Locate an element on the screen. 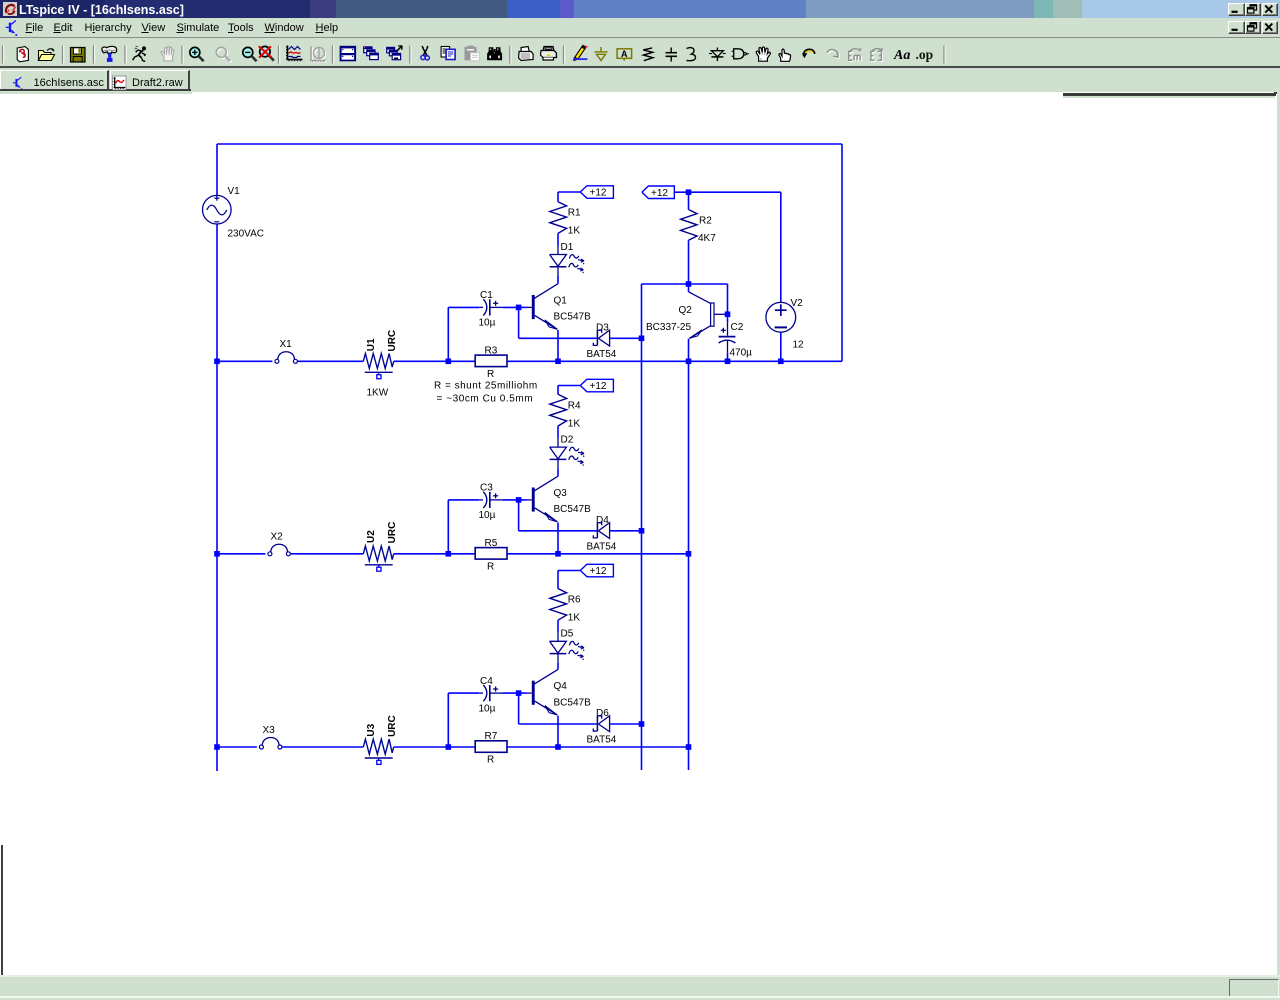 This screenshot has height=1000, width=1280. svg-text: Q1 is located at coordinates (561, 300).